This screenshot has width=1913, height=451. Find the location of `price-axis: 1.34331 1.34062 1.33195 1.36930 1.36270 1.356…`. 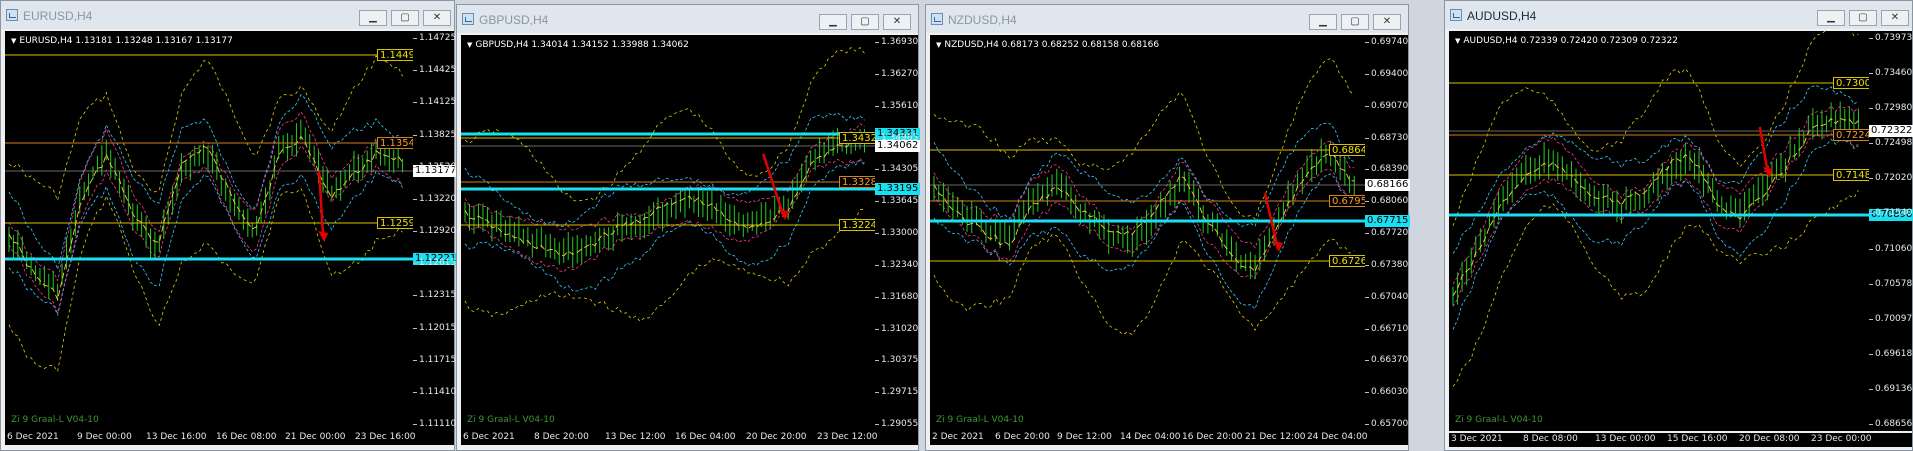

price-axis: 1.34331 1.34062 1.33195 1.36930 1.36270 1.356… is located at coordinates (897, 233).